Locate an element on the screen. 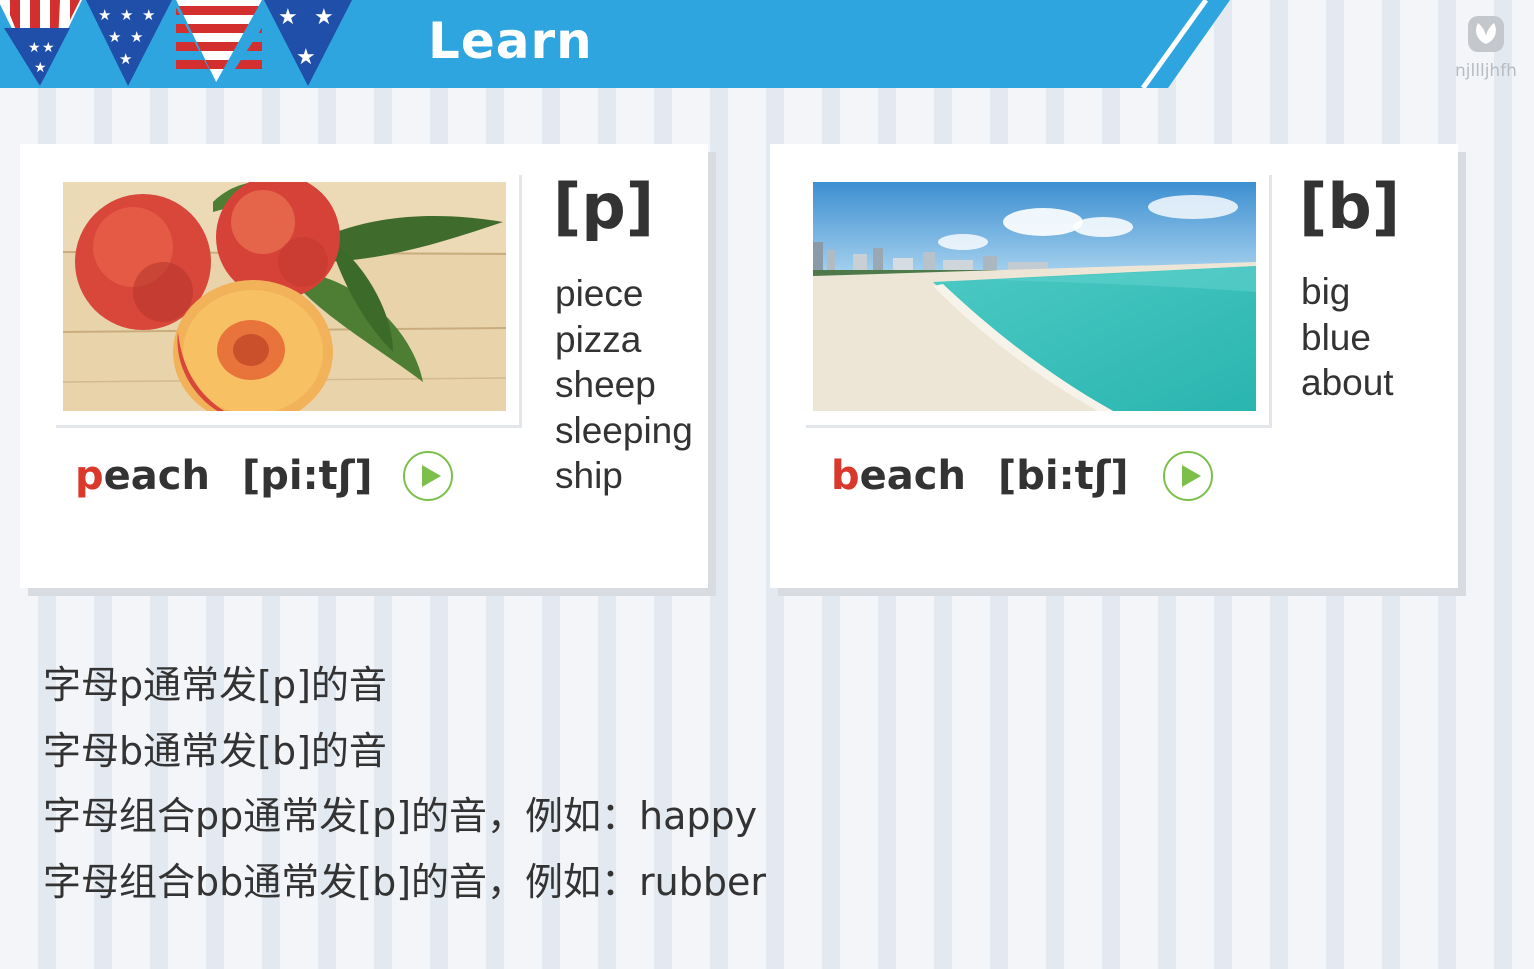  keyword: beach is located at coordinates (898, 476).